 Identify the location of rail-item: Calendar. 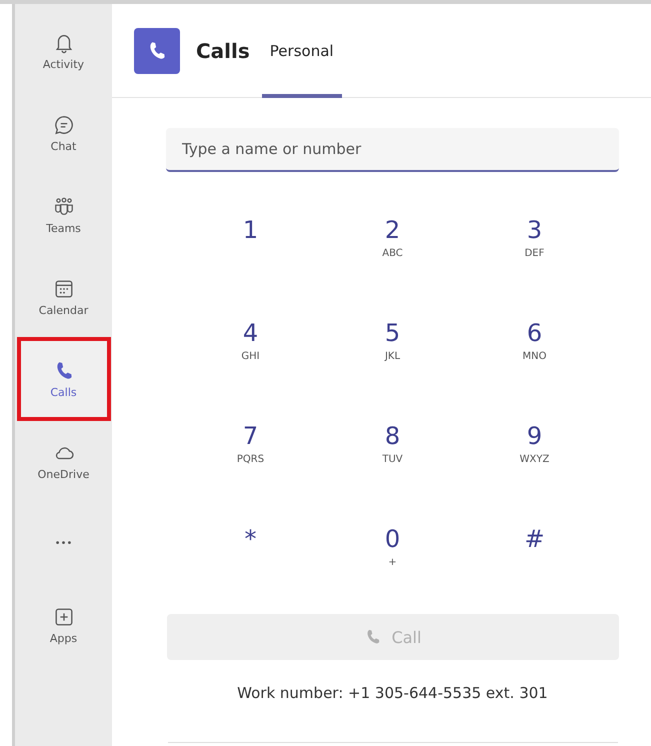
(64, 297).